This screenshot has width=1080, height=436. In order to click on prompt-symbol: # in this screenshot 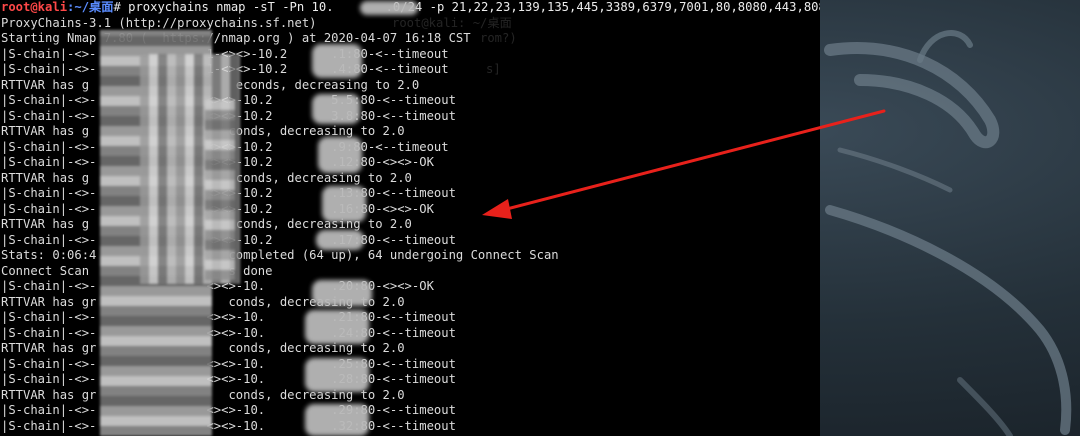, I will do `click(117, 7)`.